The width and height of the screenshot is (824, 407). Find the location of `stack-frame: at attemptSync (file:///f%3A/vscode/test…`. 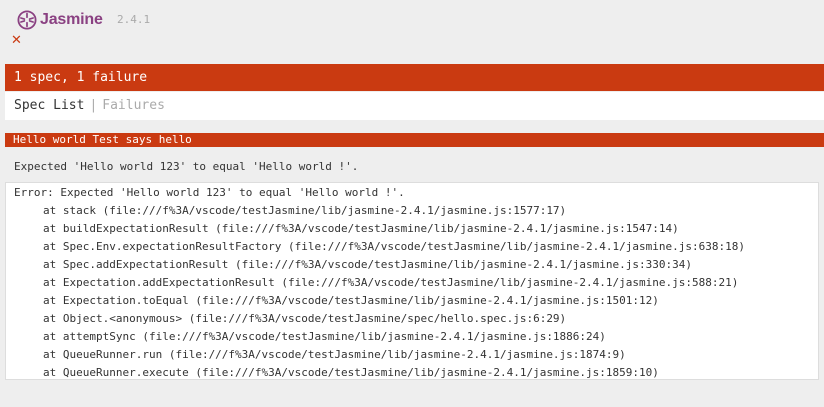

stack-frame: at attemptSync (file:///f%3A/vscode/test… is located at coordinates (324, 336).